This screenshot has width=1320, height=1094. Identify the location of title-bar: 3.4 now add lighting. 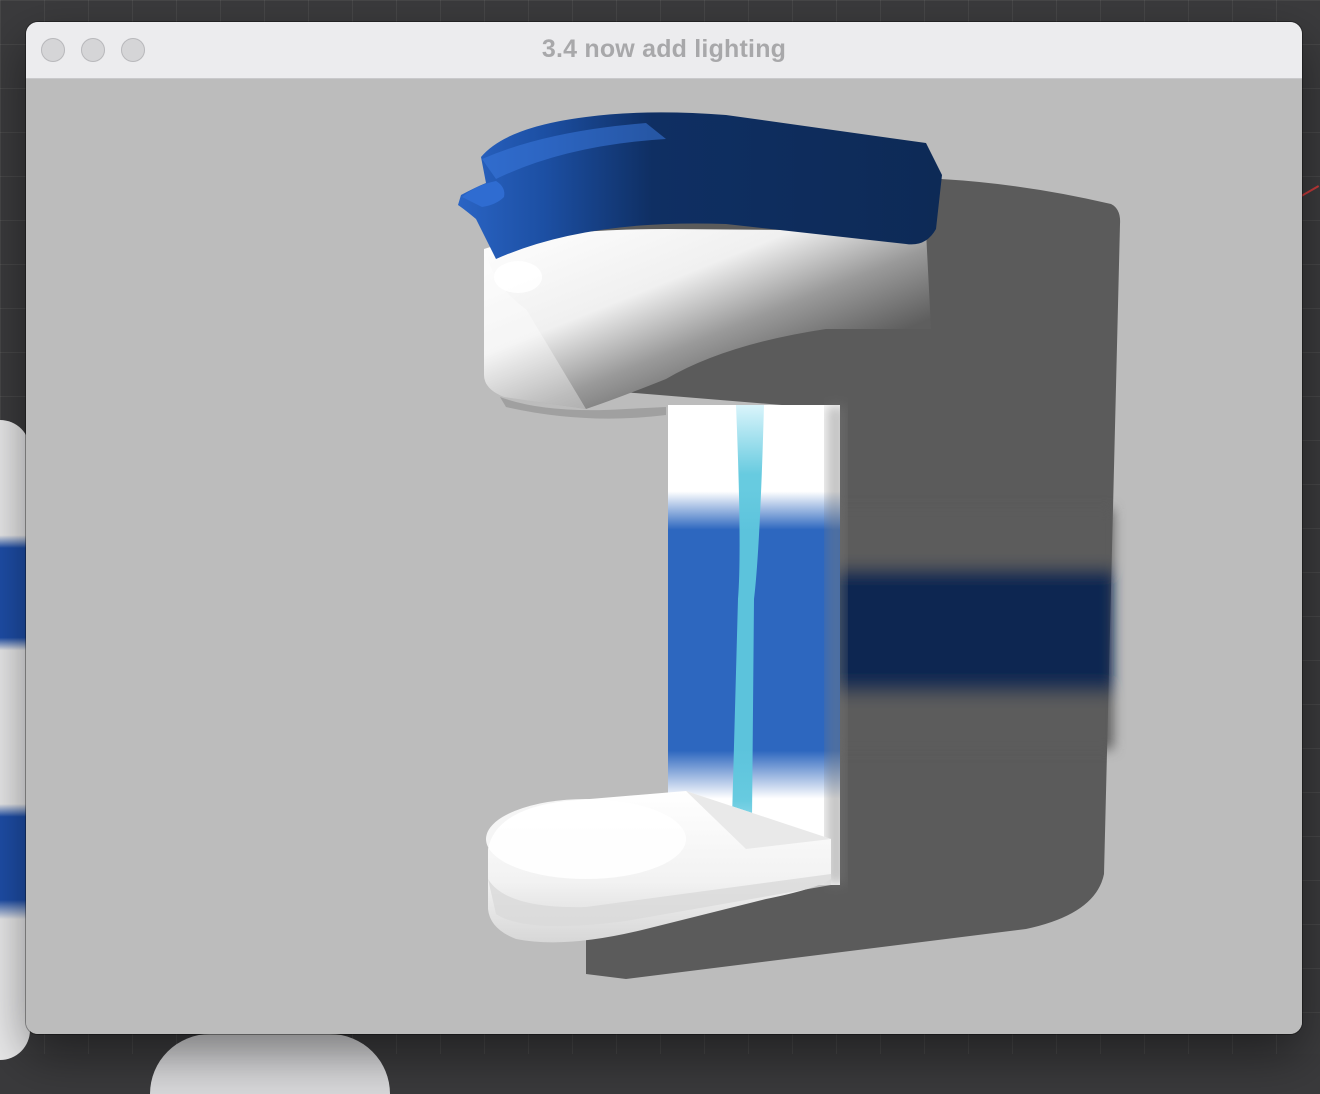
(664, 50).